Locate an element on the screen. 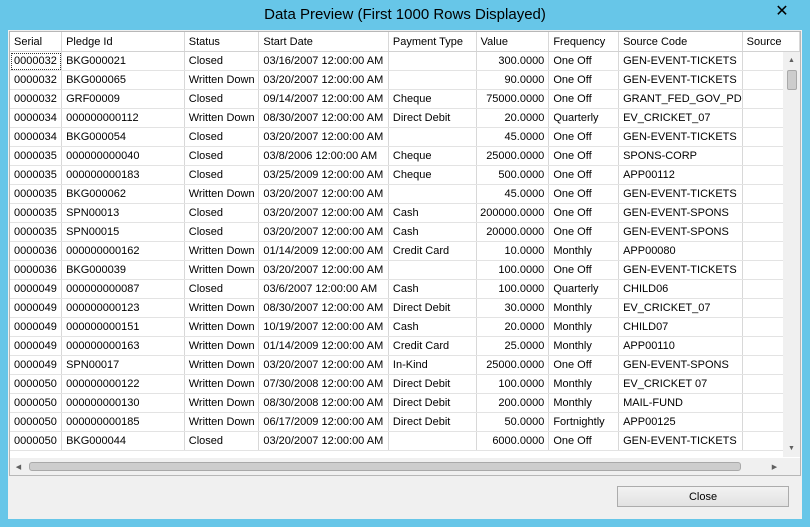  table-cell: 45.0000 is located at coordinates (513, 137).